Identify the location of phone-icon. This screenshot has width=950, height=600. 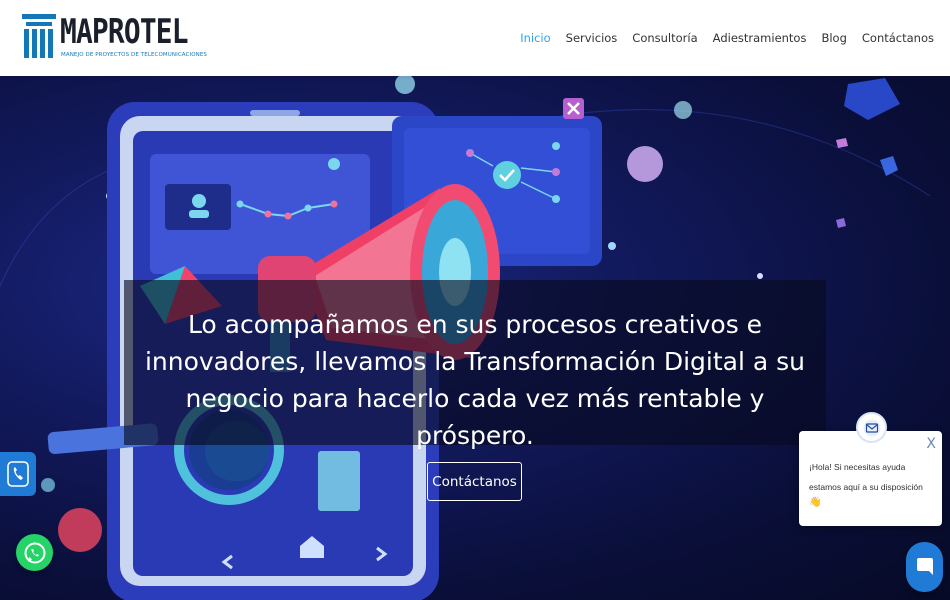
(18, 474).